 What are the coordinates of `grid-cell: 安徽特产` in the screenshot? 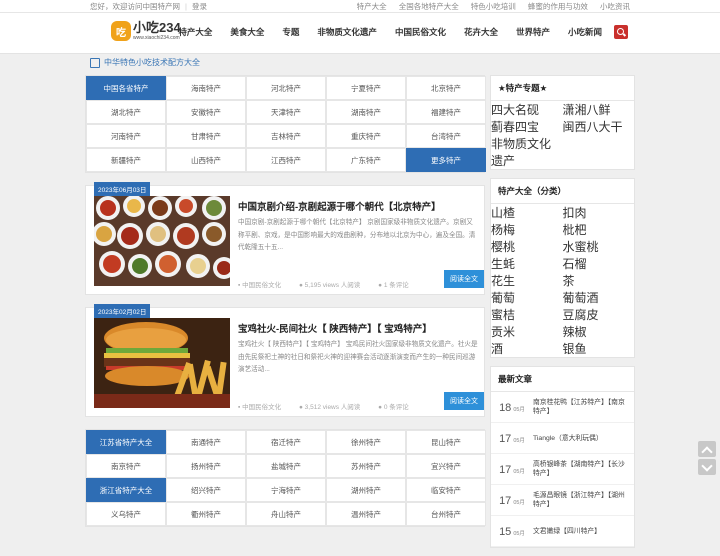 It's located at (206, 112).